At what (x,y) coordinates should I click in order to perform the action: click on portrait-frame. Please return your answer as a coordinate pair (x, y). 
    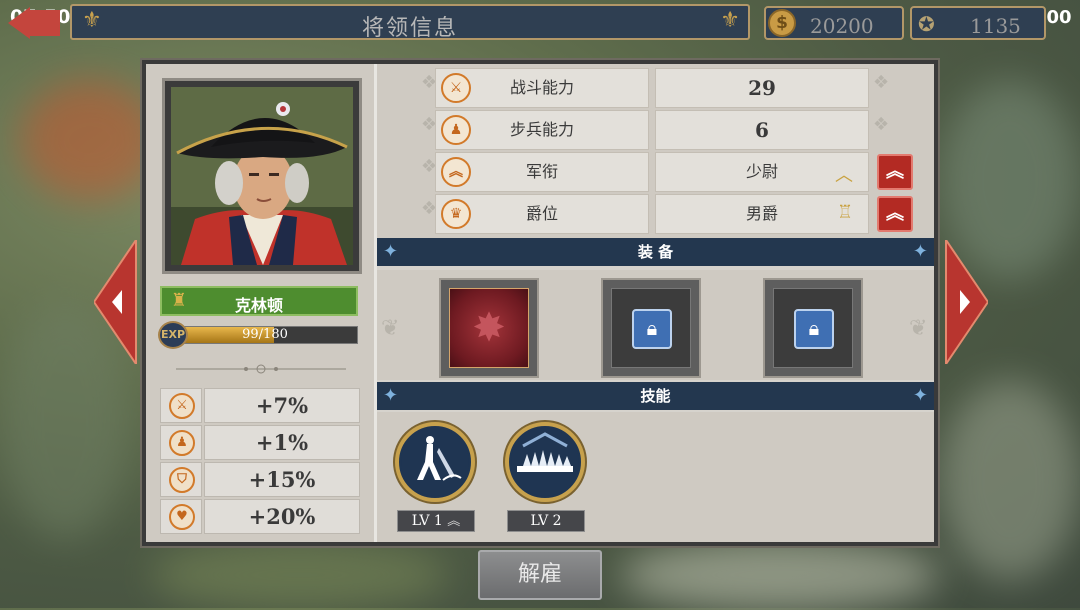
    Looking at the image, I should click on (262, 176).